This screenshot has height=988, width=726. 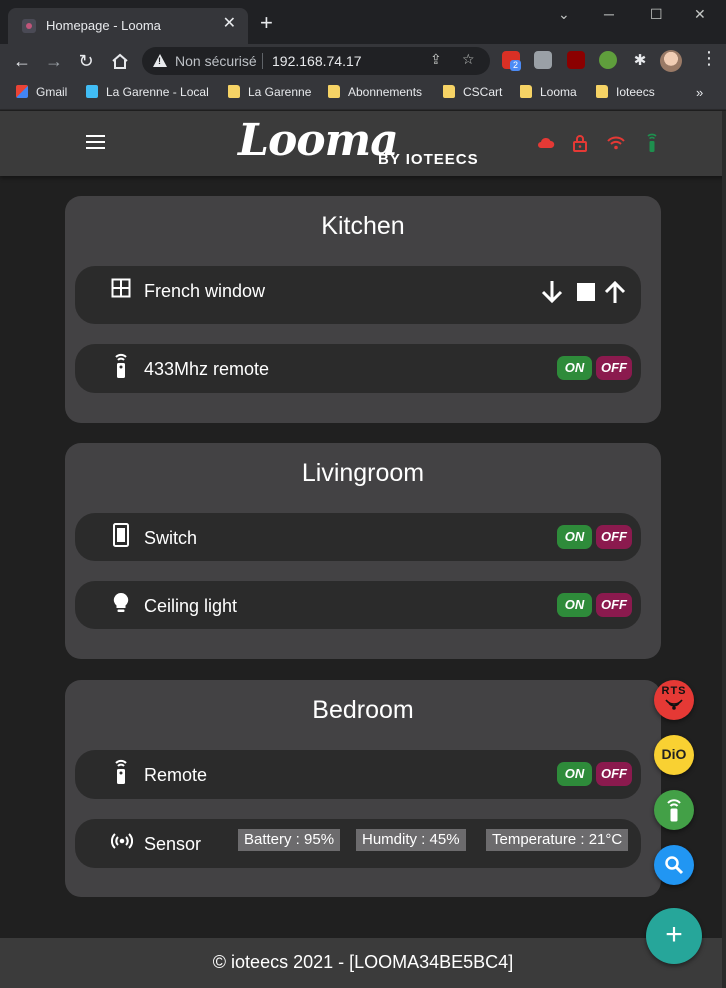 What do you see at coordinates (428, 159) in the screenshot?
I see `logo-subtitle: BY IOTEECS` at bounding box center [428, 159].